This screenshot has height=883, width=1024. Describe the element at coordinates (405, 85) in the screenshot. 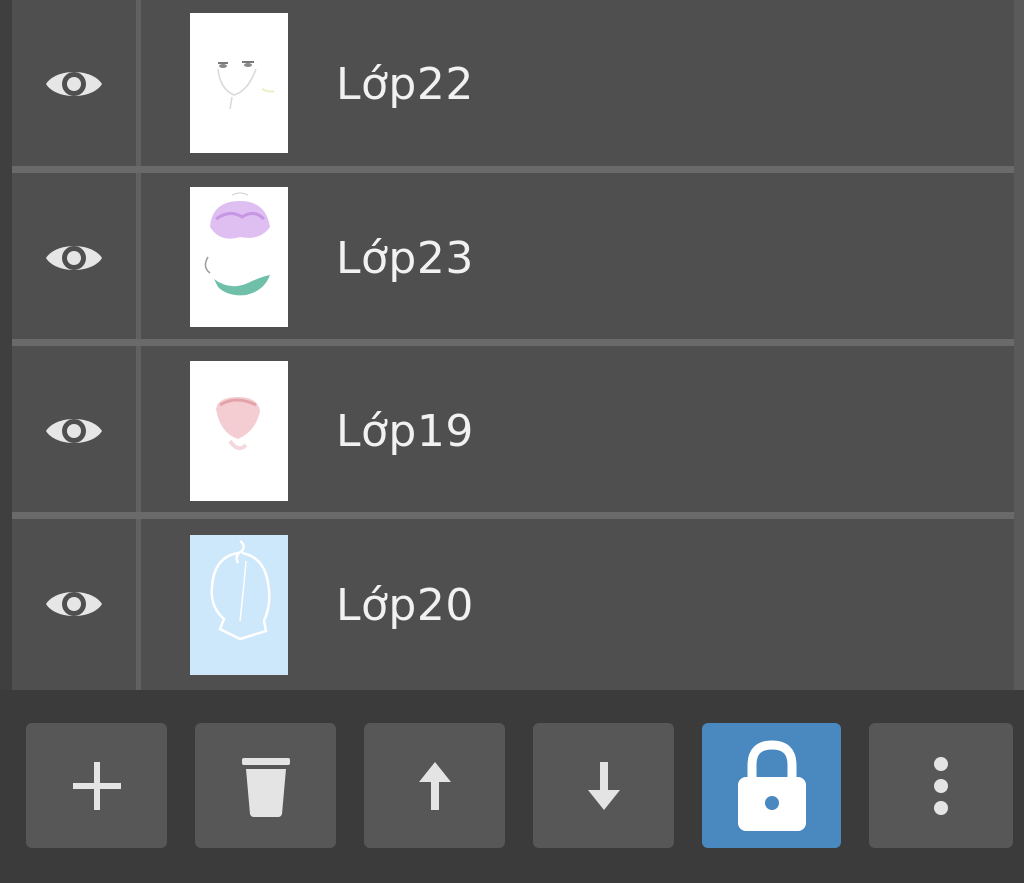

I see `layer-name: Lớp22` at that location.